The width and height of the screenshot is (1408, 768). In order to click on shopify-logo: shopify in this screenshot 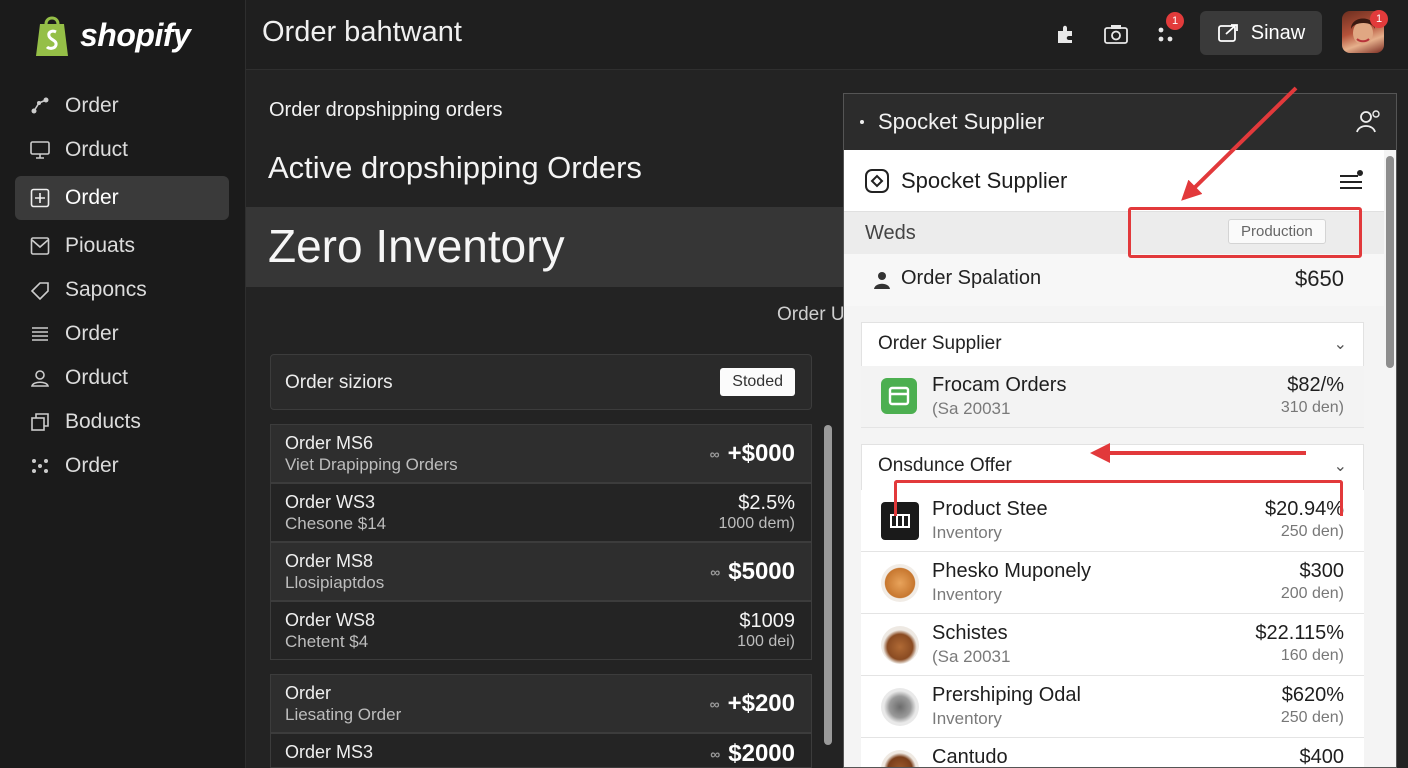, I will do `click(111, 35)`.